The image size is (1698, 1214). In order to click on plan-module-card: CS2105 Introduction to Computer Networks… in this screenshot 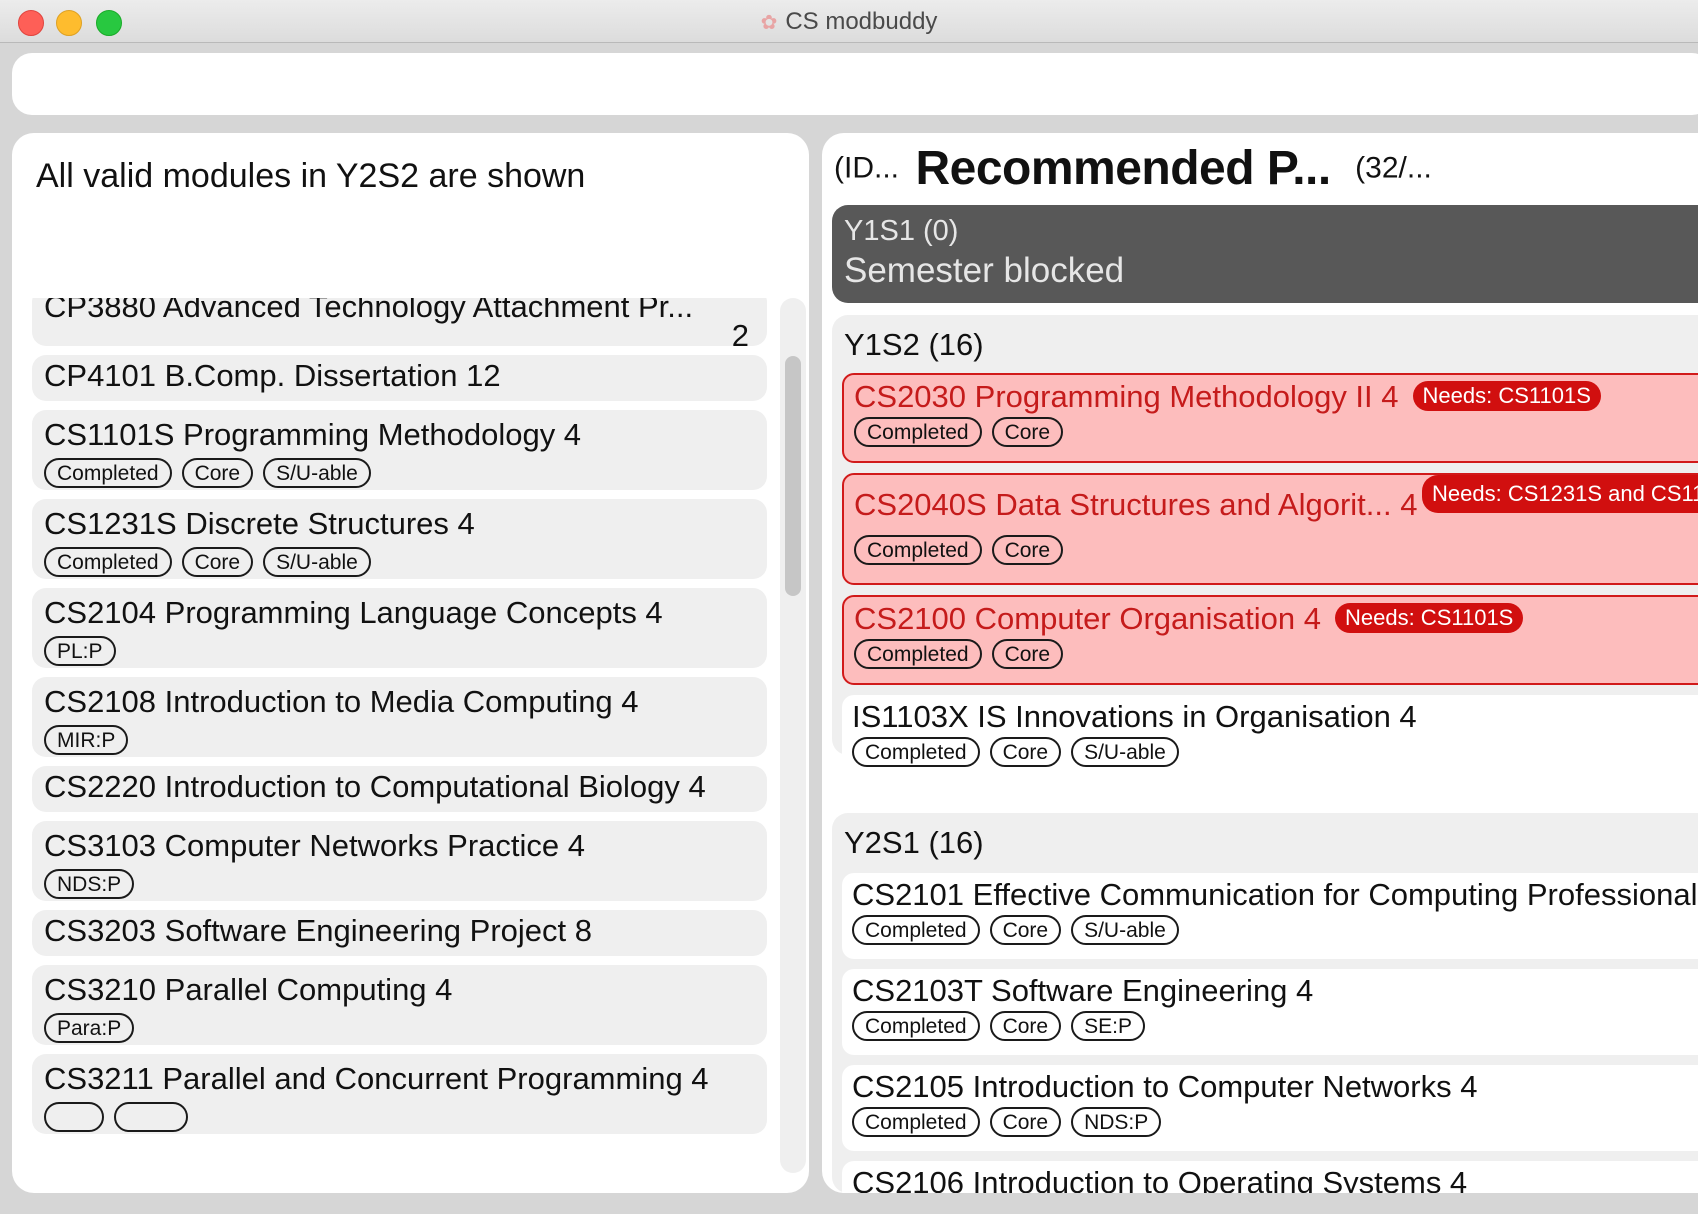, I will do `click(1270, 1108)`.